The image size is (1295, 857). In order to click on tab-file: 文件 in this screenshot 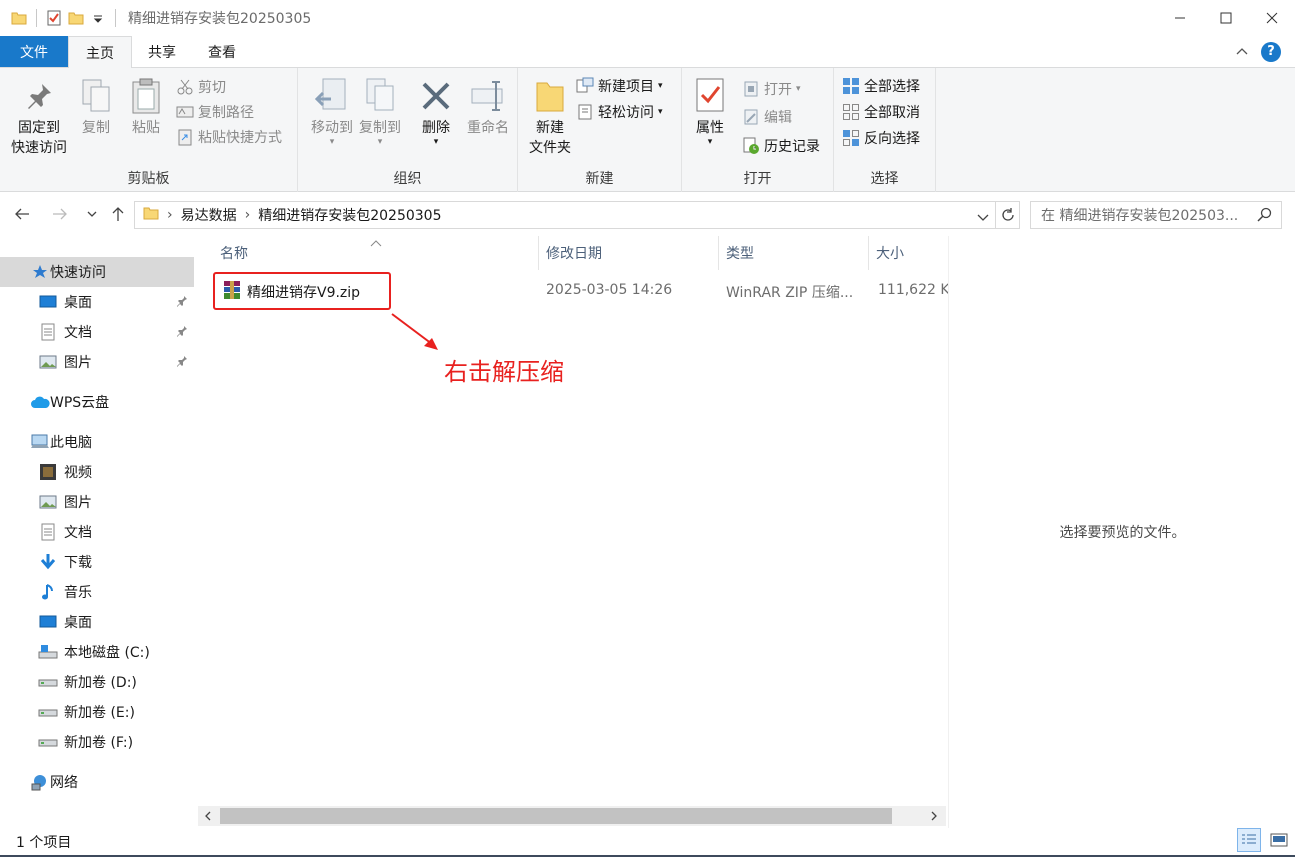, I will do `click(34, 51)`.